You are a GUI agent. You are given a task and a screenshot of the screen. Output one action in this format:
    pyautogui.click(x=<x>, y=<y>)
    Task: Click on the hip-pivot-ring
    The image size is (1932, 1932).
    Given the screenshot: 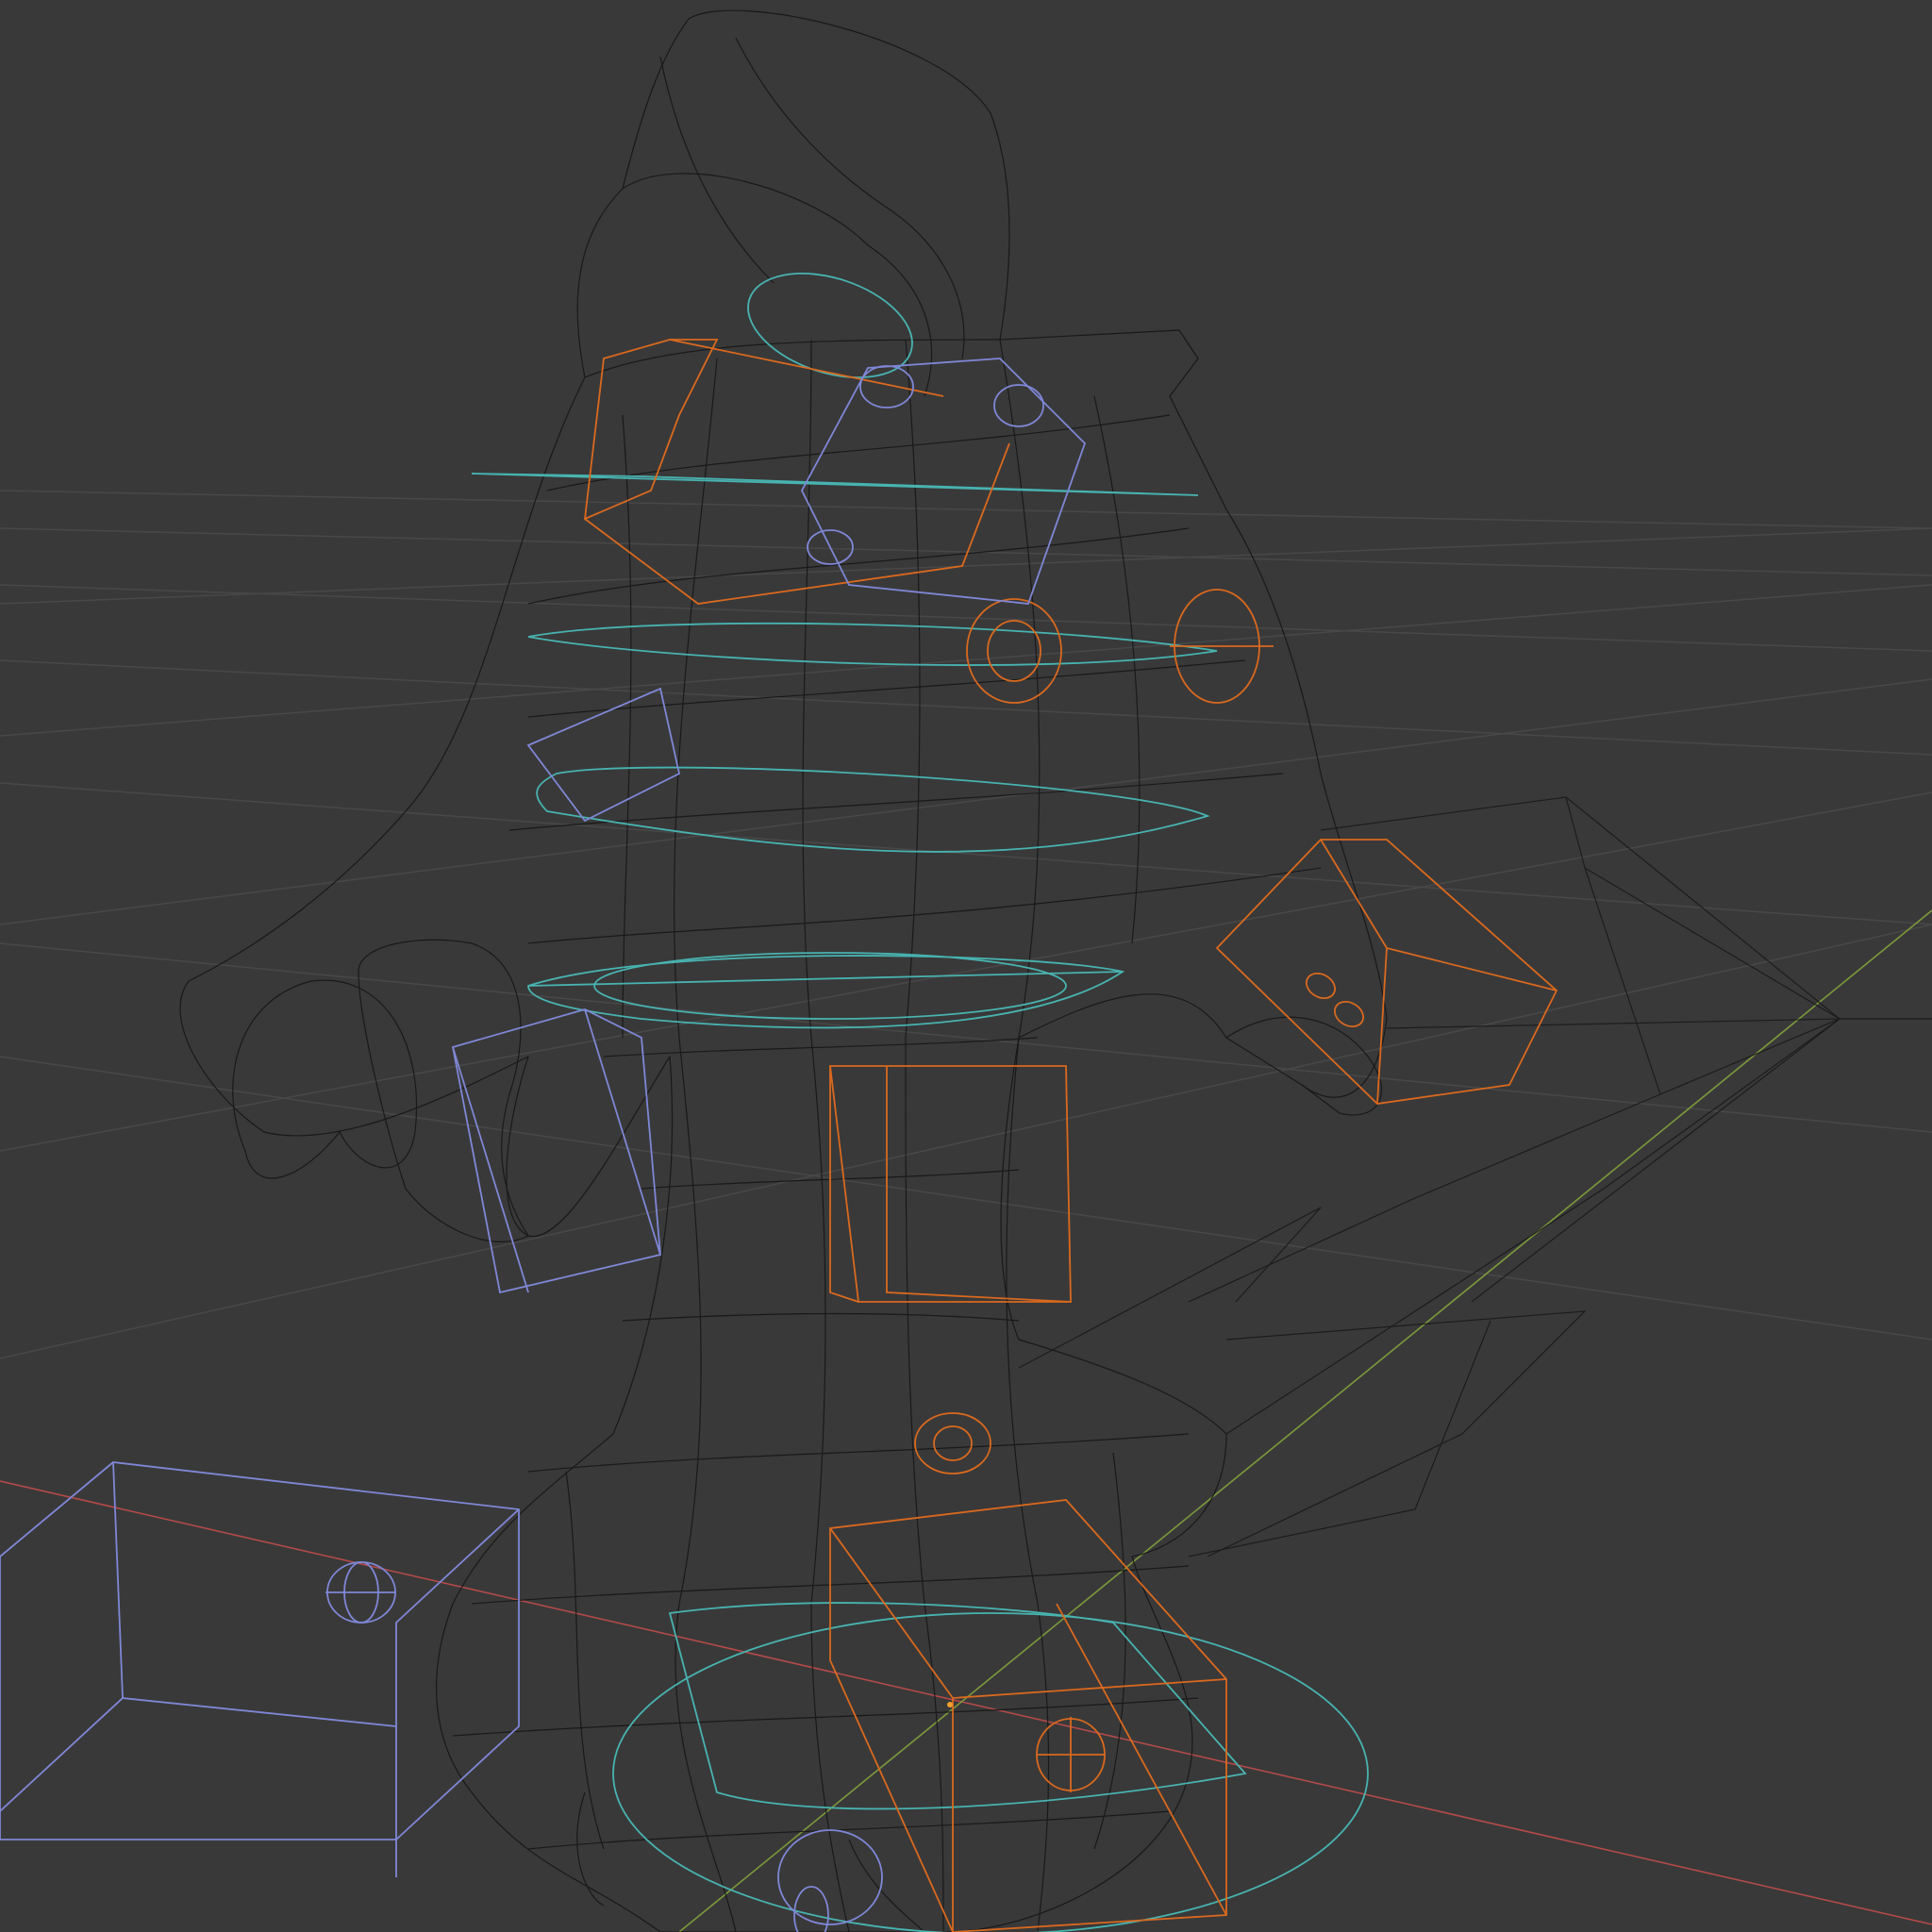 What is the action you would take?
    pyautogui.click(x=953, y=1443)
    